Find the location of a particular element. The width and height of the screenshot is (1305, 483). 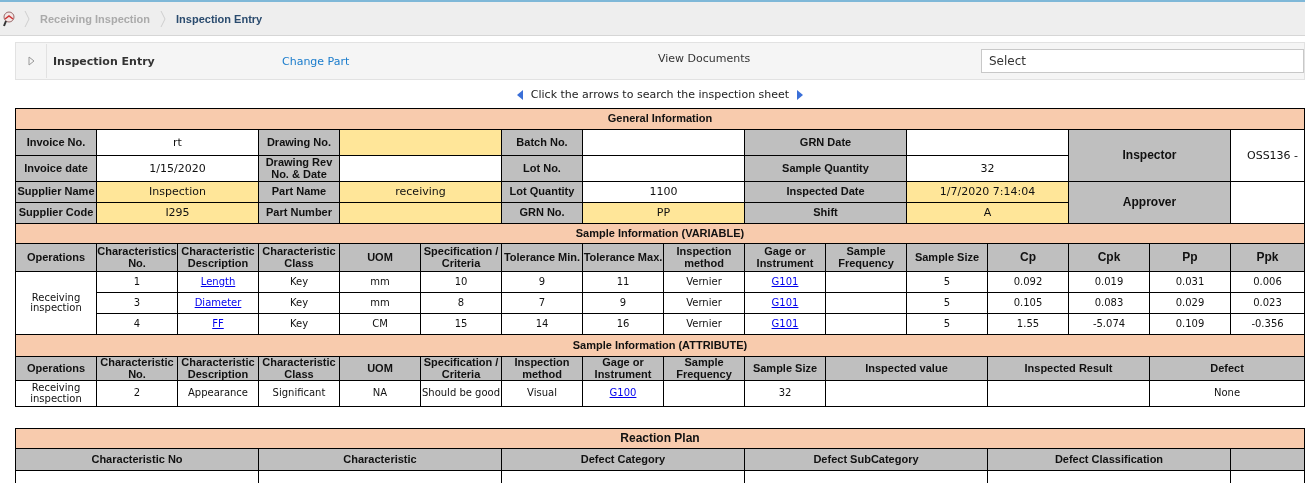

field-label: Supplier Code is located at coordinates (56, 213).